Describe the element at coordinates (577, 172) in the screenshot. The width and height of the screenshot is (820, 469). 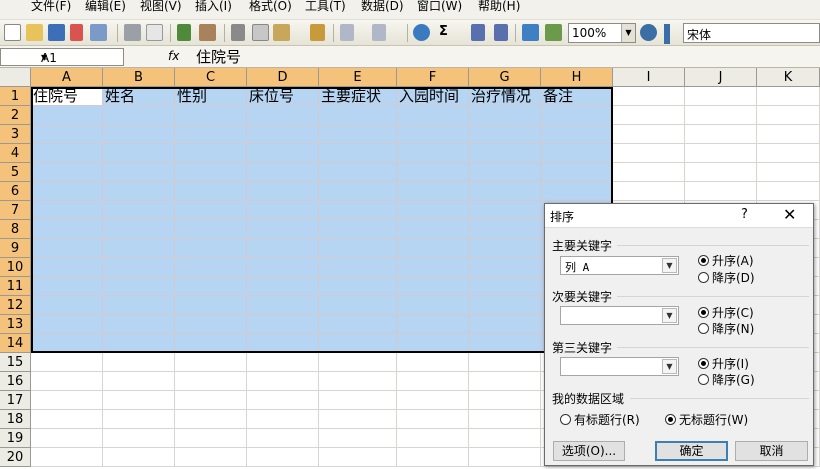
I see `cell-h5` at that location.